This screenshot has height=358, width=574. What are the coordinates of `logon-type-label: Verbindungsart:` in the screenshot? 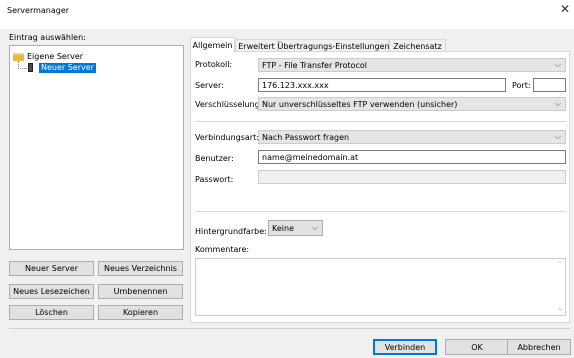 It's located at (227, 137).